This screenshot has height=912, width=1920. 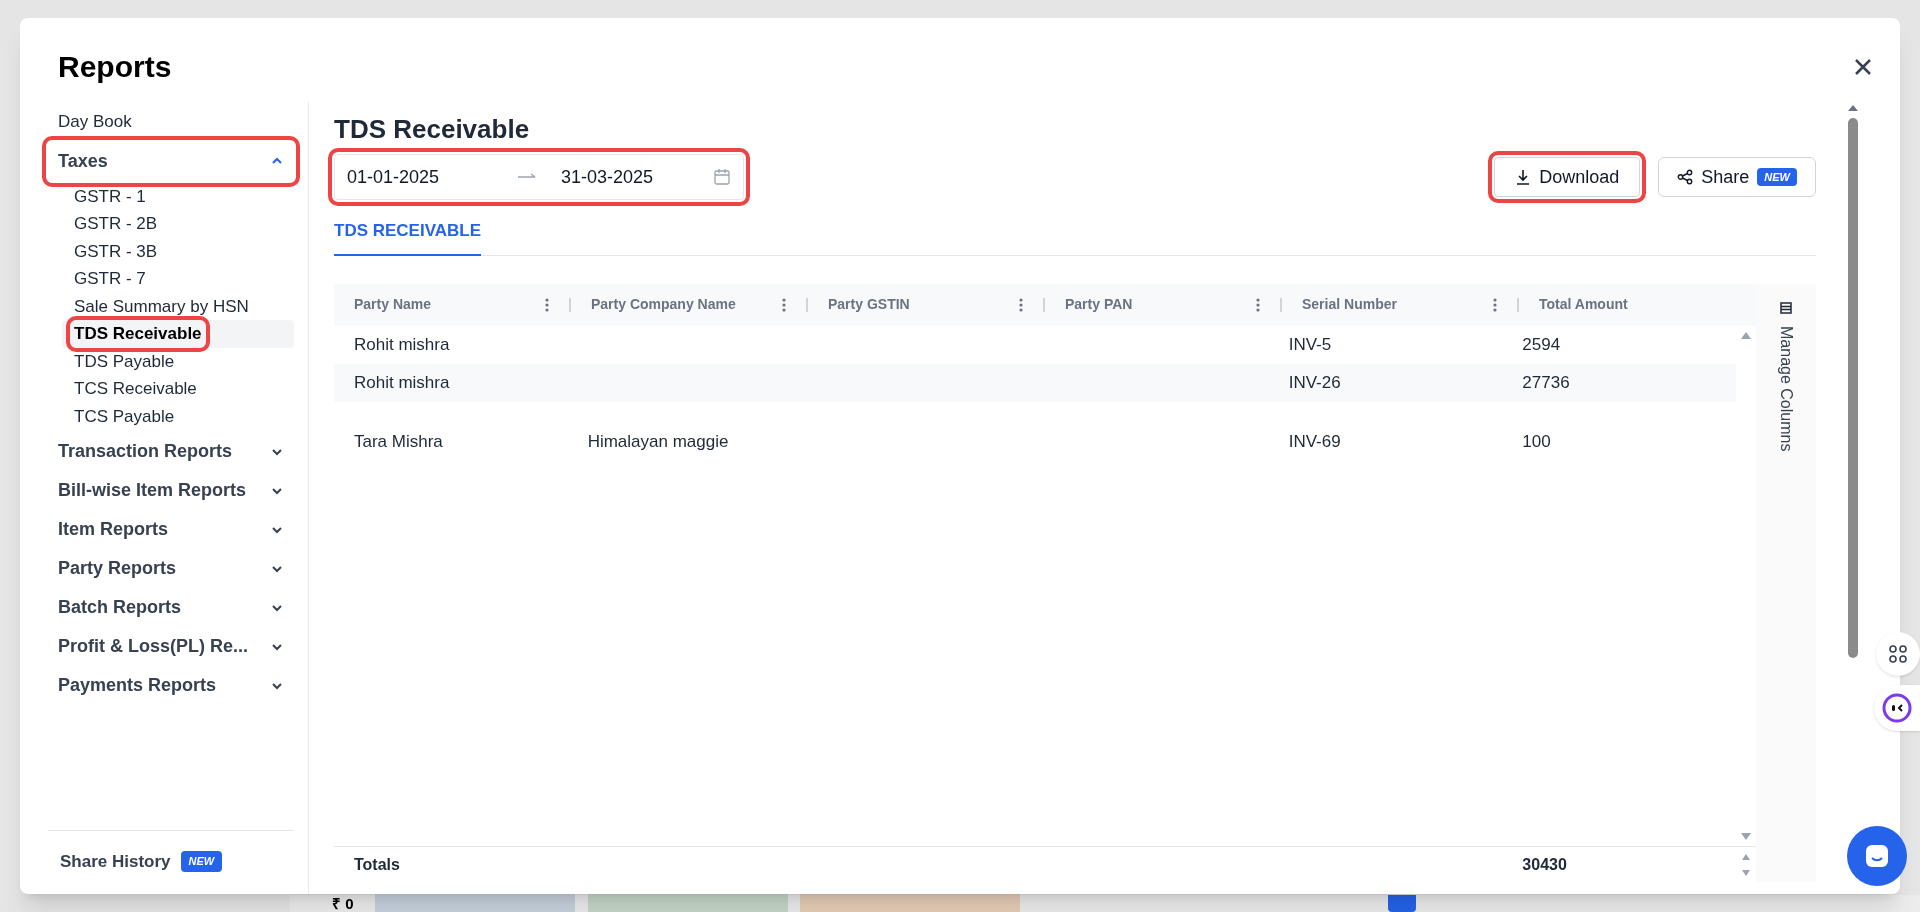 What do you see at coordinates (869, 304) in the screenshot?
I see `column-header: Party GSTIN` at bounding box center [869, 304].